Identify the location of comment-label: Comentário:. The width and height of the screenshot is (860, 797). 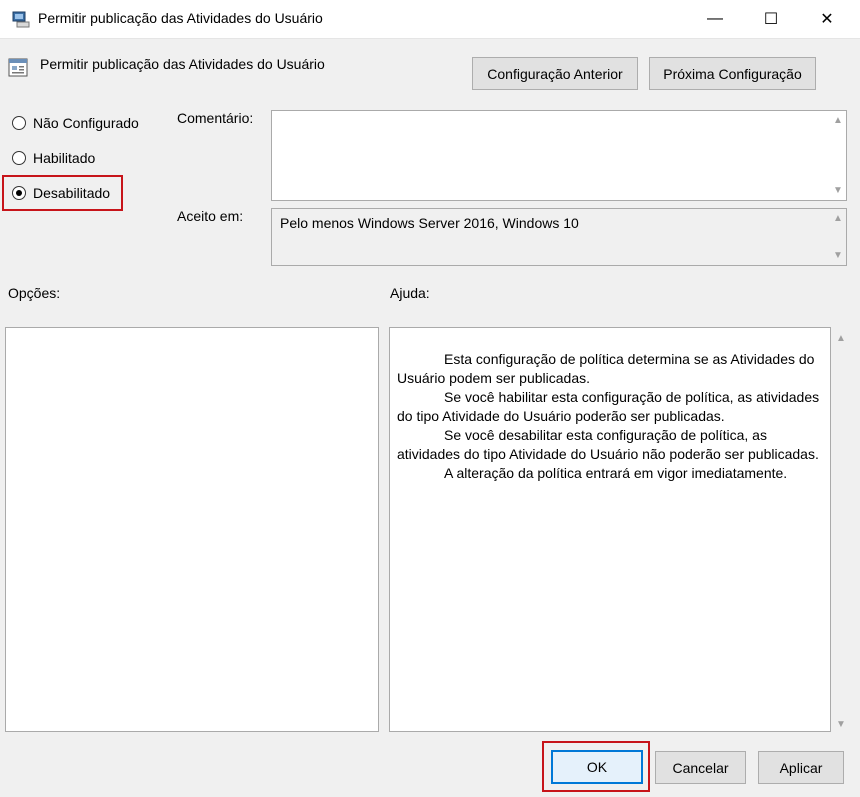
(215, 118).